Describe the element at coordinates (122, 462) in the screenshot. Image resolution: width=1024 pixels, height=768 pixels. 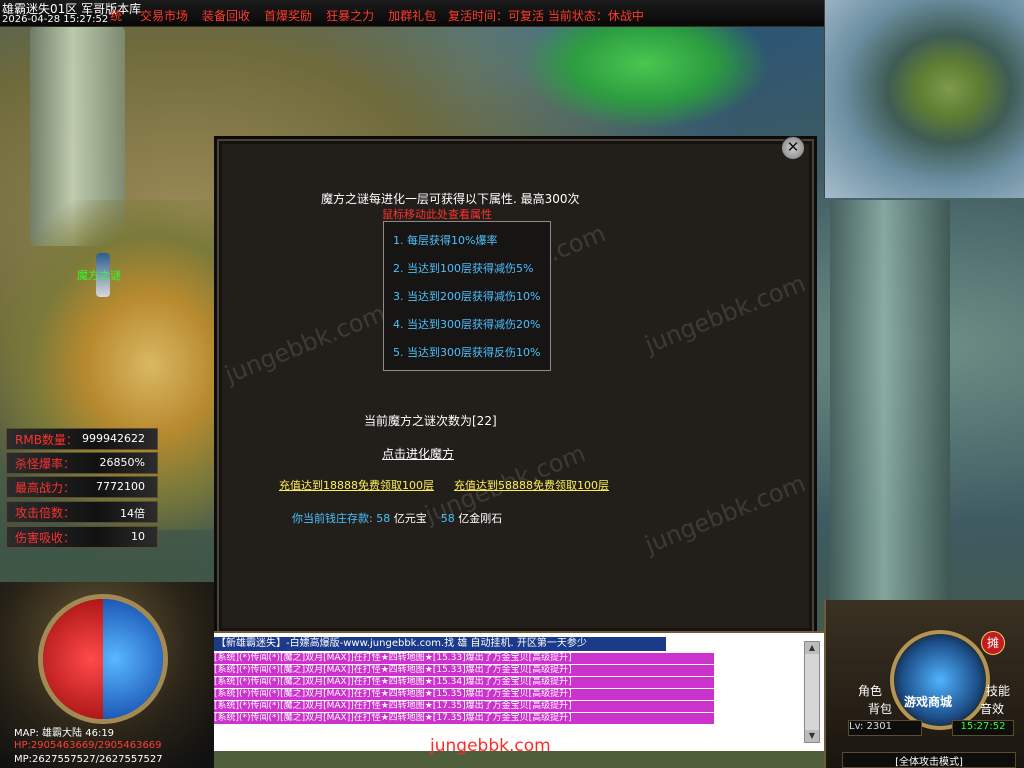
I see `stat-value: 26850%` at that location.